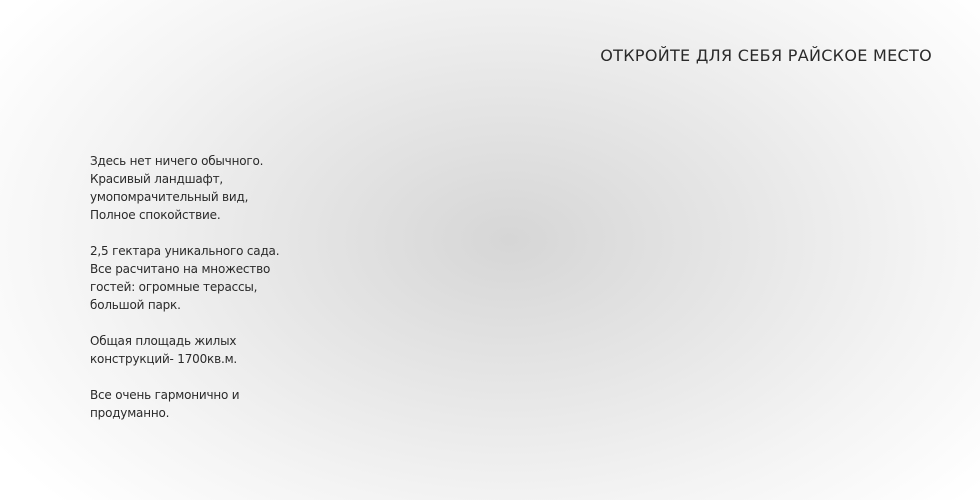 Image resolution: width=980 pixels, height=500 pixels. Describe the element at coordinates (174, 287) in the screenshot. I see `description-line: гостей: огромные терассы,` at that location.